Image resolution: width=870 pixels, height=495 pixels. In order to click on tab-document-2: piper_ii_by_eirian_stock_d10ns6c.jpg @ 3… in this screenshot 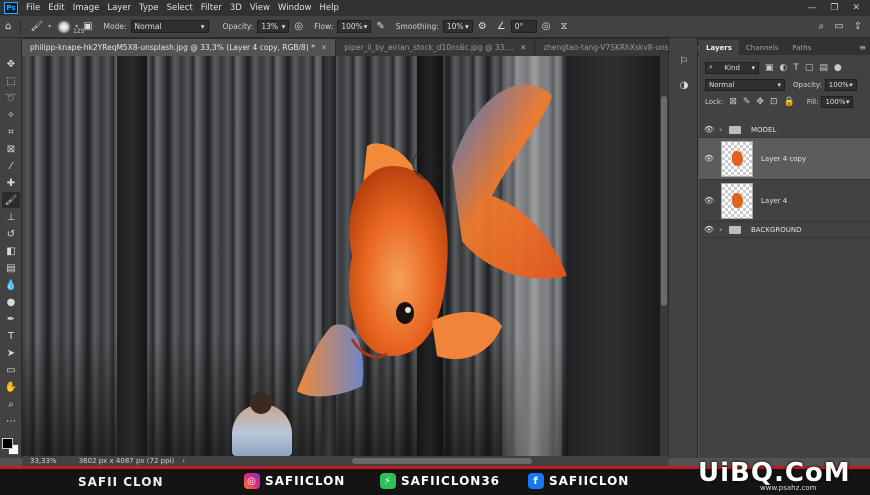, I will do `click(436, 47)`.